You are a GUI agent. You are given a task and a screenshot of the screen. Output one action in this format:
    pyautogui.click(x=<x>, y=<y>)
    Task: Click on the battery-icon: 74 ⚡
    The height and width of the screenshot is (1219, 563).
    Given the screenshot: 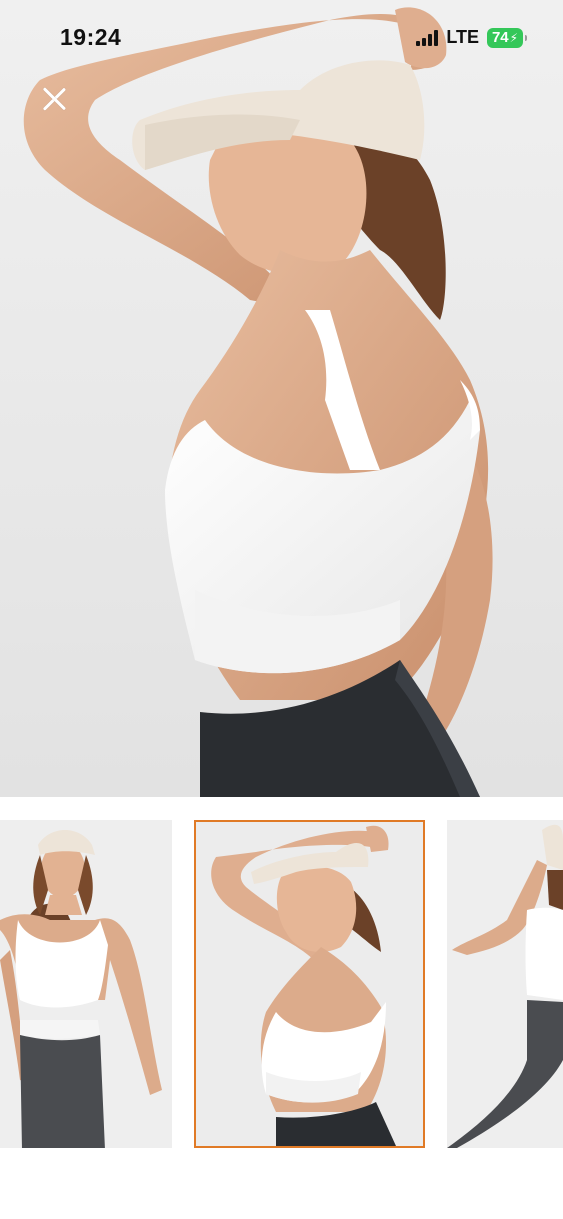 What is the action you would take?
    pyautogui.click(x=507, y=37)
    